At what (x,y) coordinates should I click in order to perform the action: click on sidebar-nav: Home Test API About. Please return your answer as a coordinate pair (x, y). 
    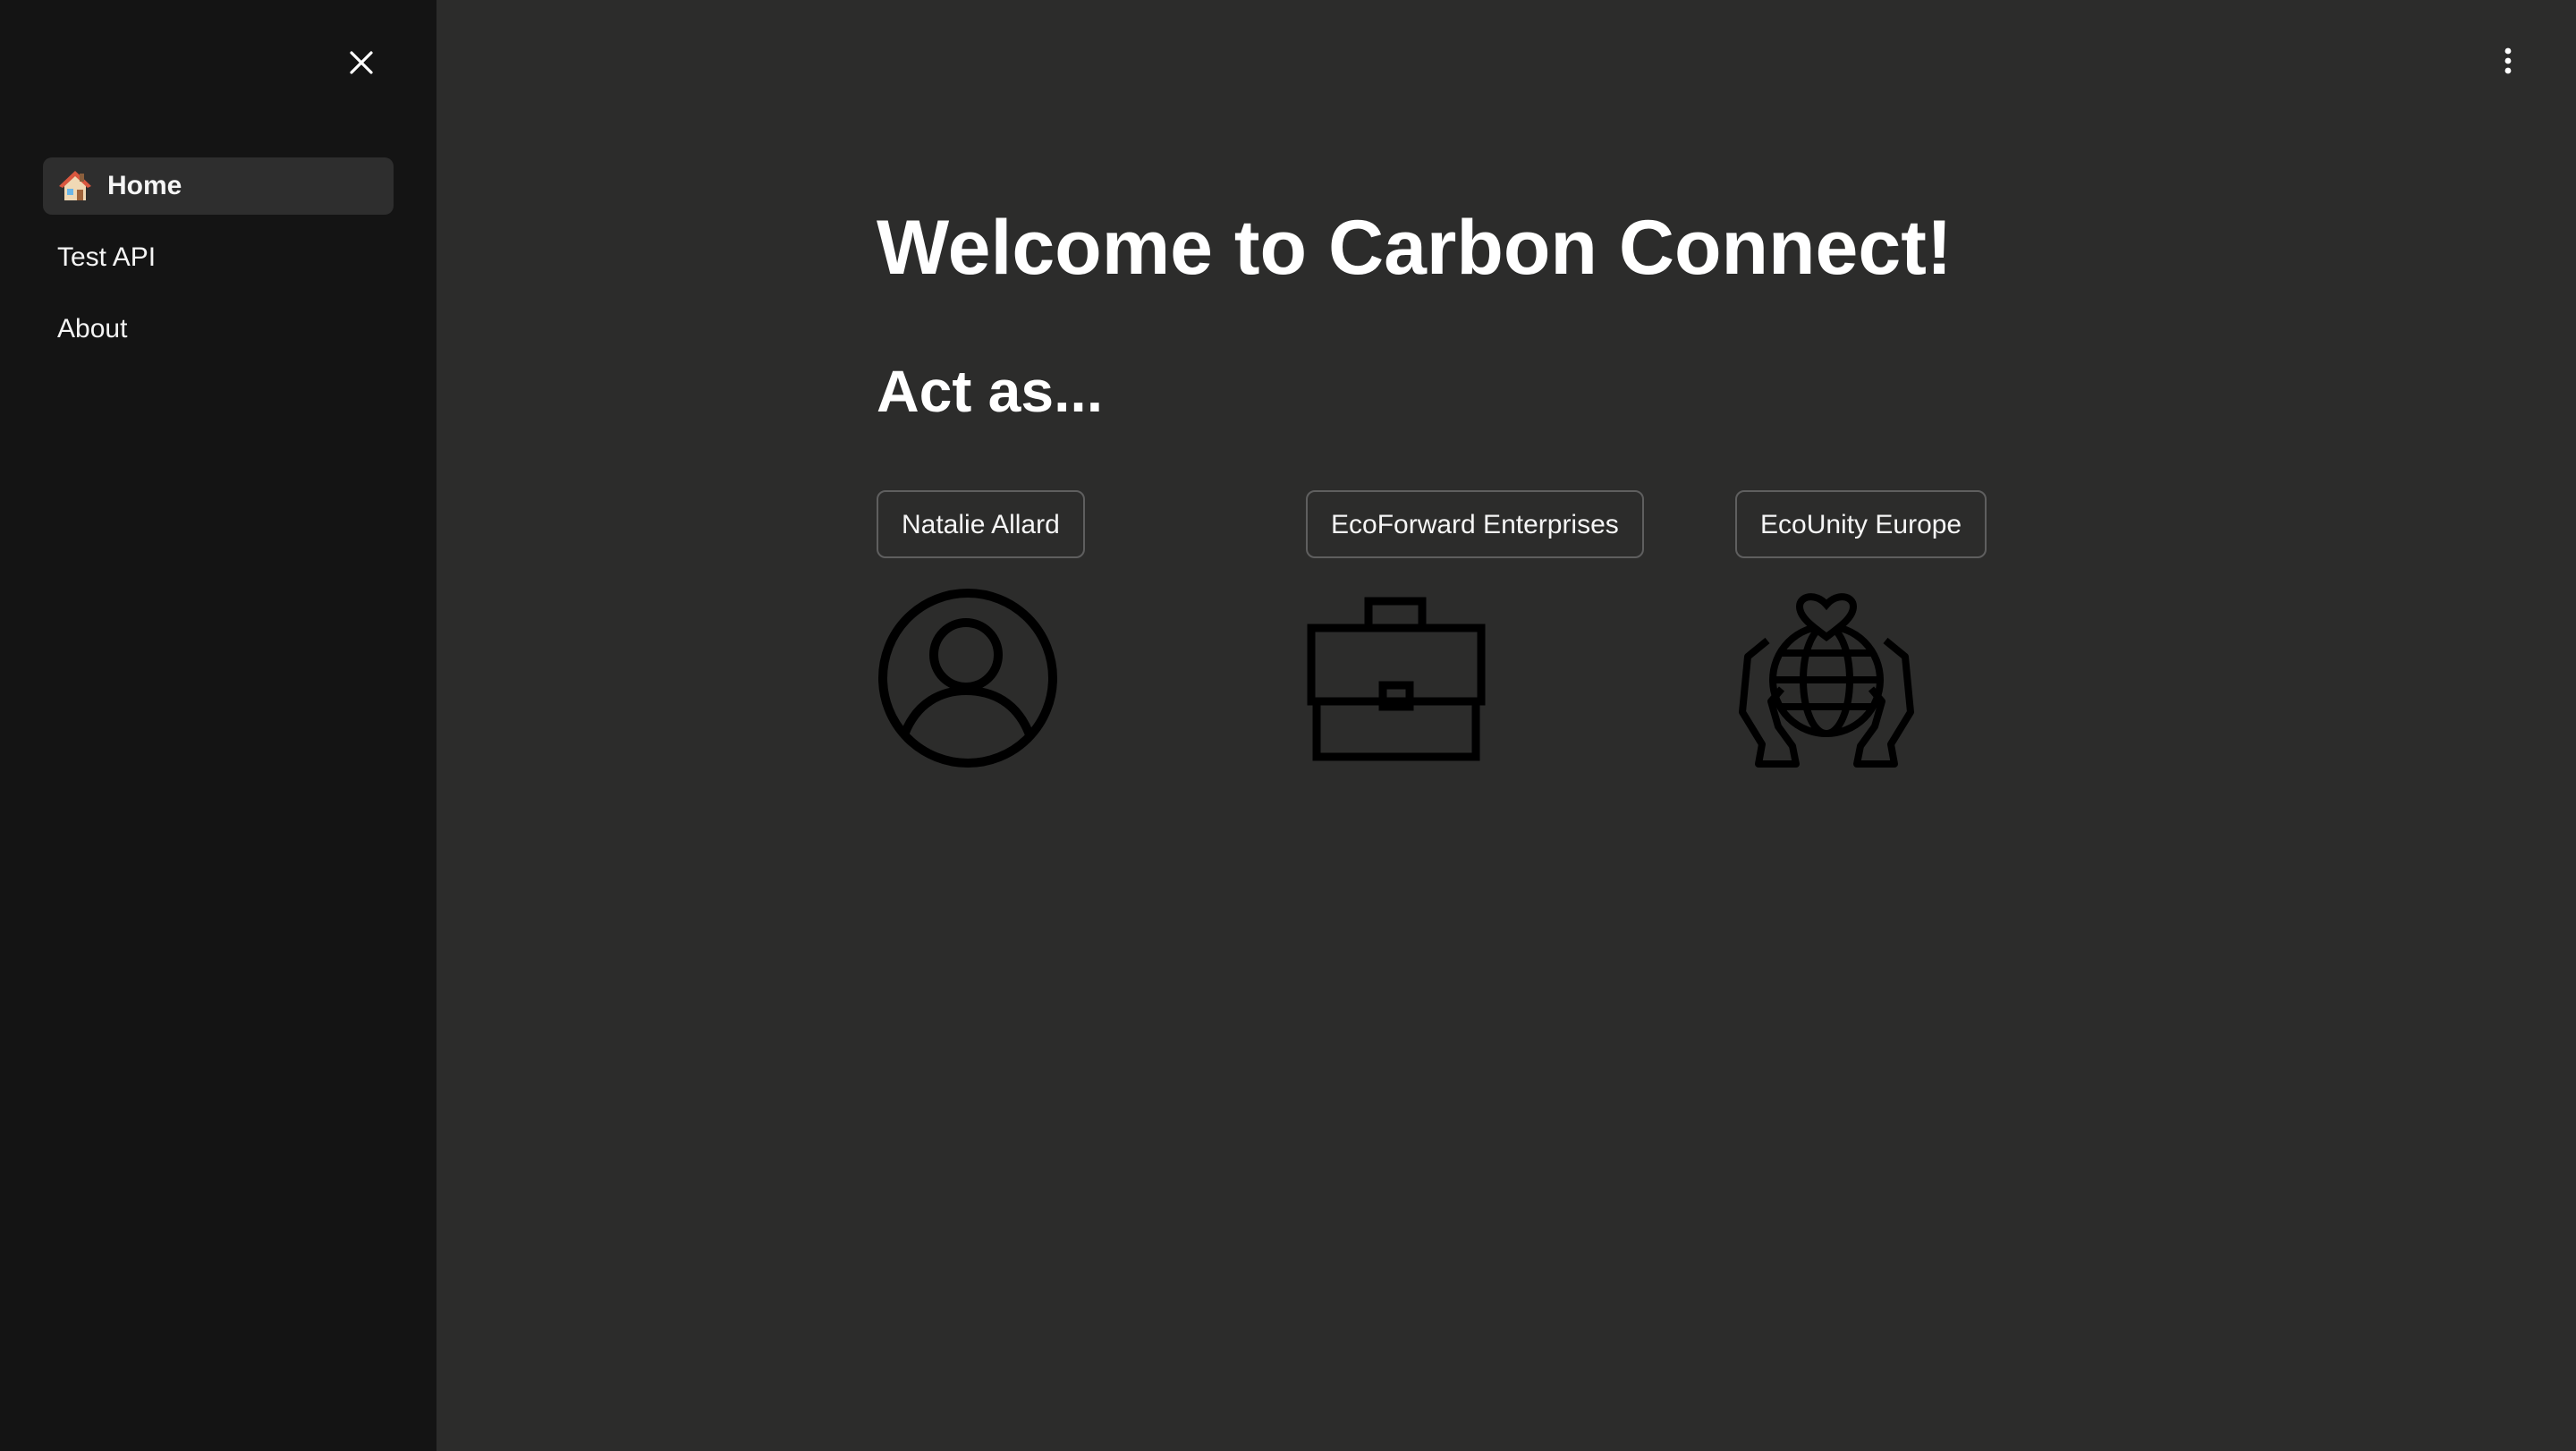
    Looking at the image, I should click on (218, 264).